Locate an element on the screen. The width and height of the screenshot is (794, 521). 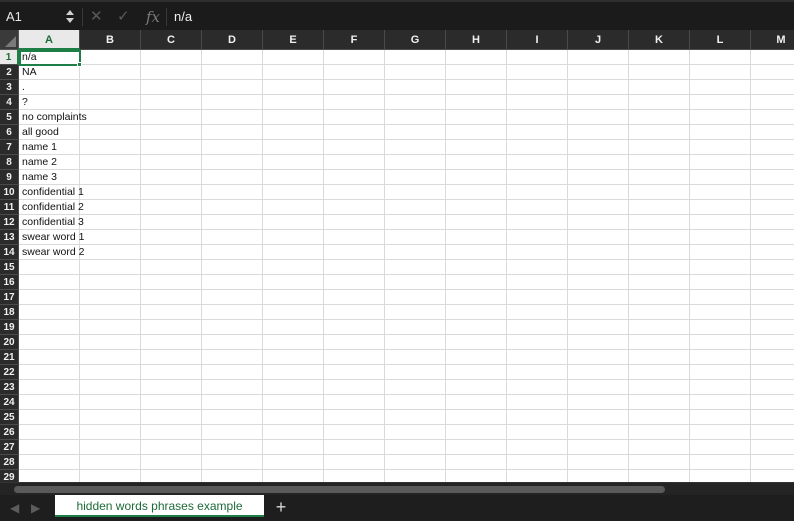
scrollbar-thumb is located at coordinates (339, 489).